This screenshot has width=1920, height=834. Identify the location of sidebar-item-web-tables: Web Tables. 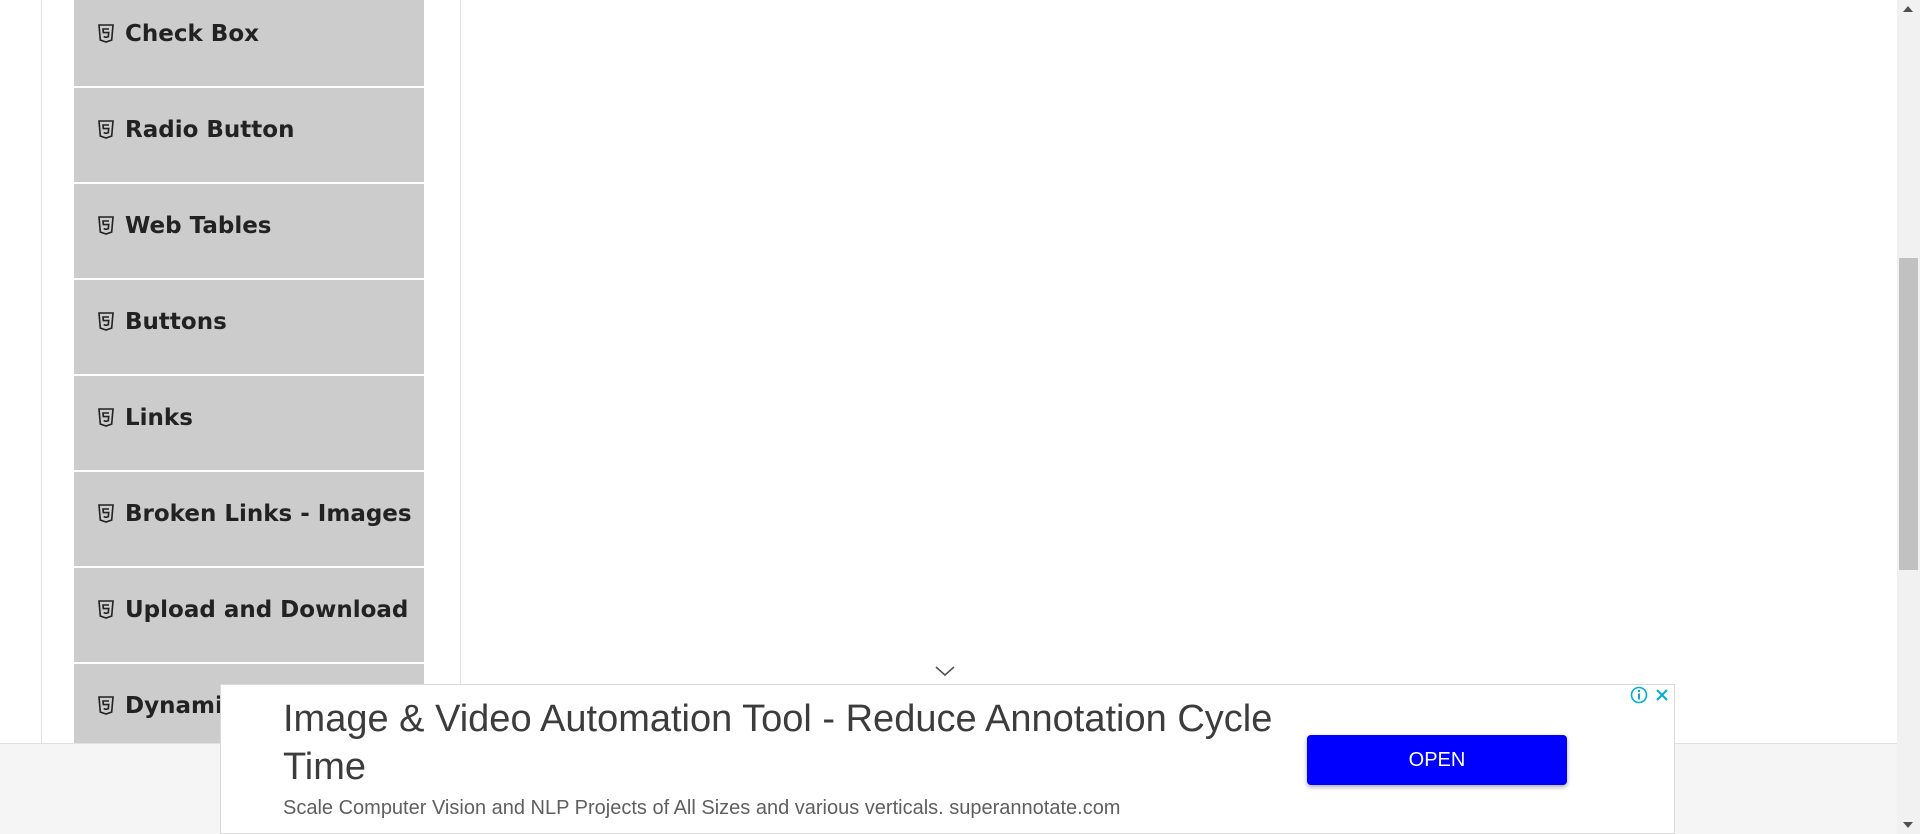
(249, 232).